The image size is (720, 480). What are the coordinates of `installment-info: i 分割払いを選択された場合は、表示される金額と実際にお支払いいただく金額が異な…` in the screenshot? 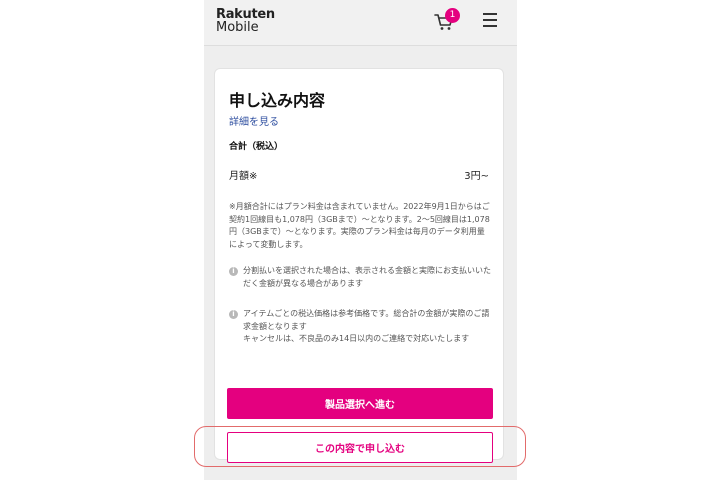 It's located at (360, 277).